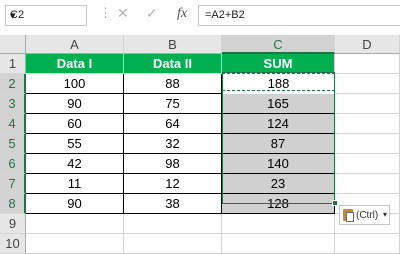  Describe the element at coordinates (13, 184) in the screenshot. I see `row-header-7: 7` at that location.